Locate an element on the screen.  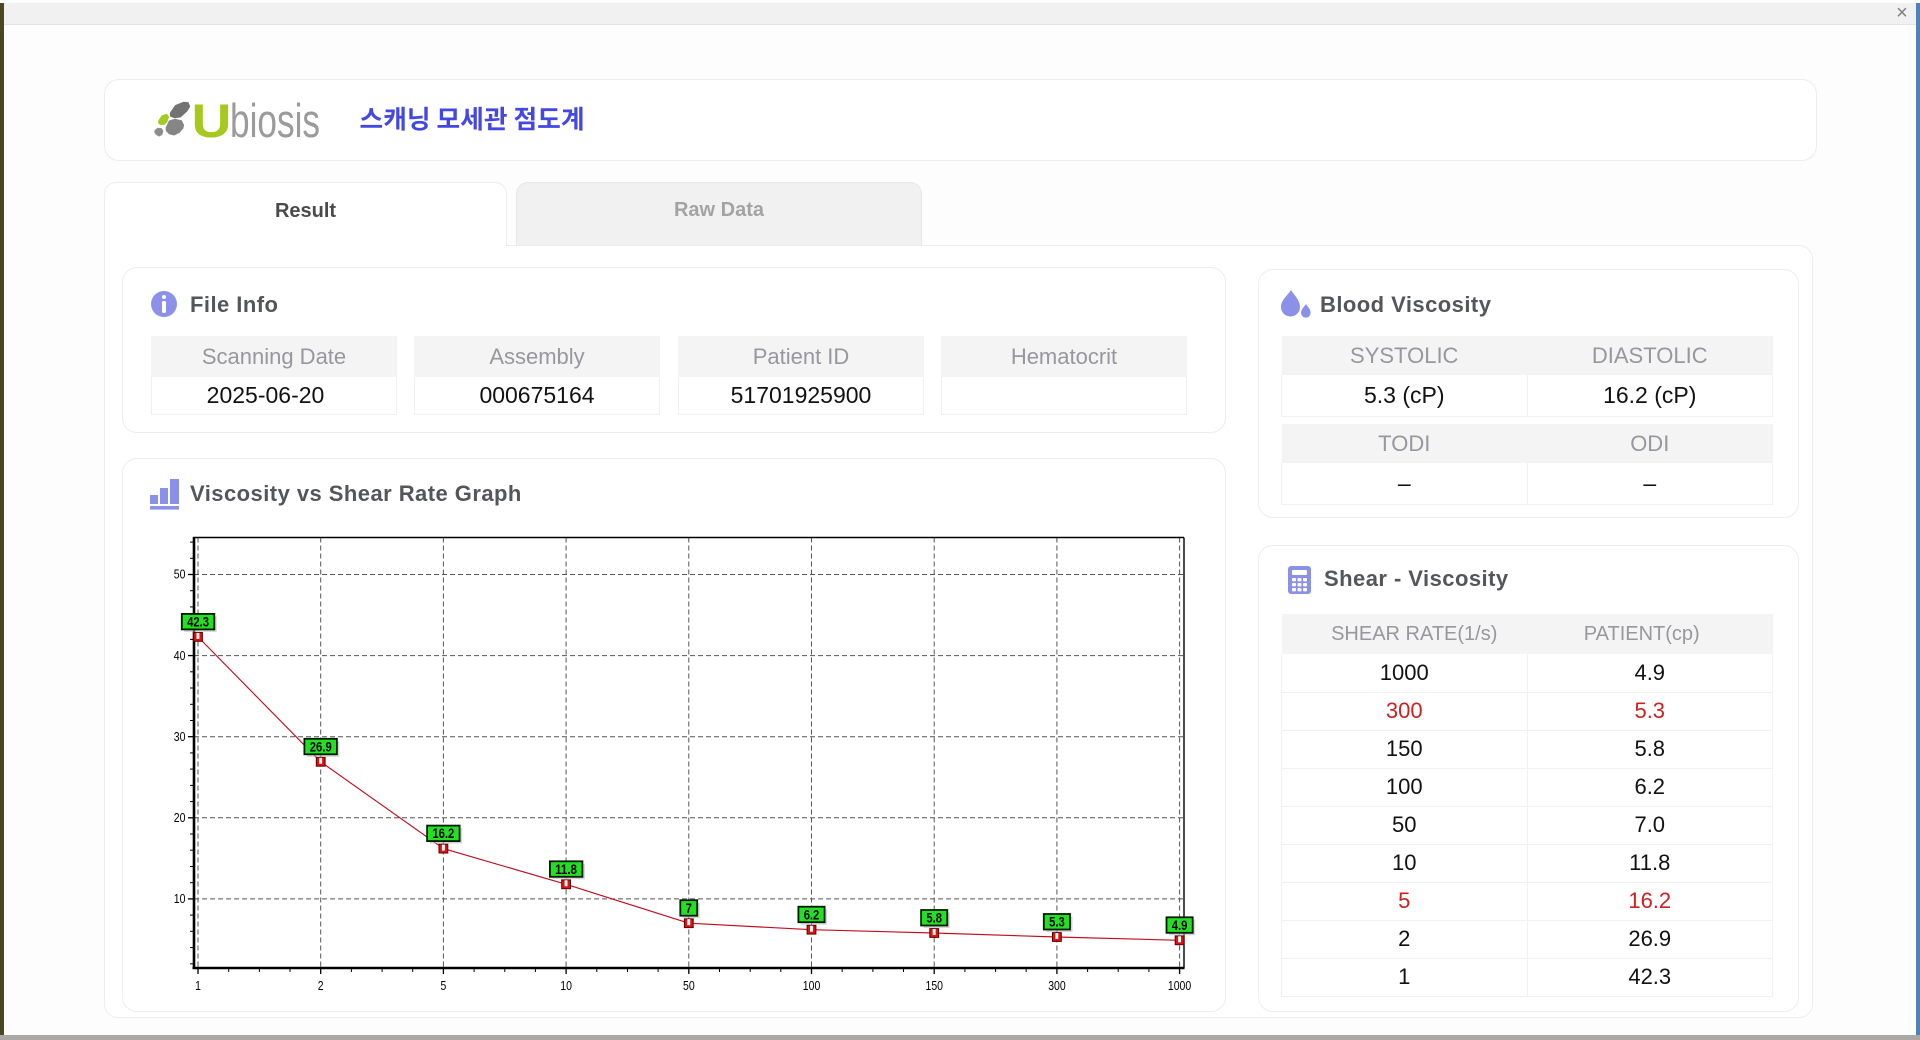
svg-text: 7 is located at coordinates (689, 908).